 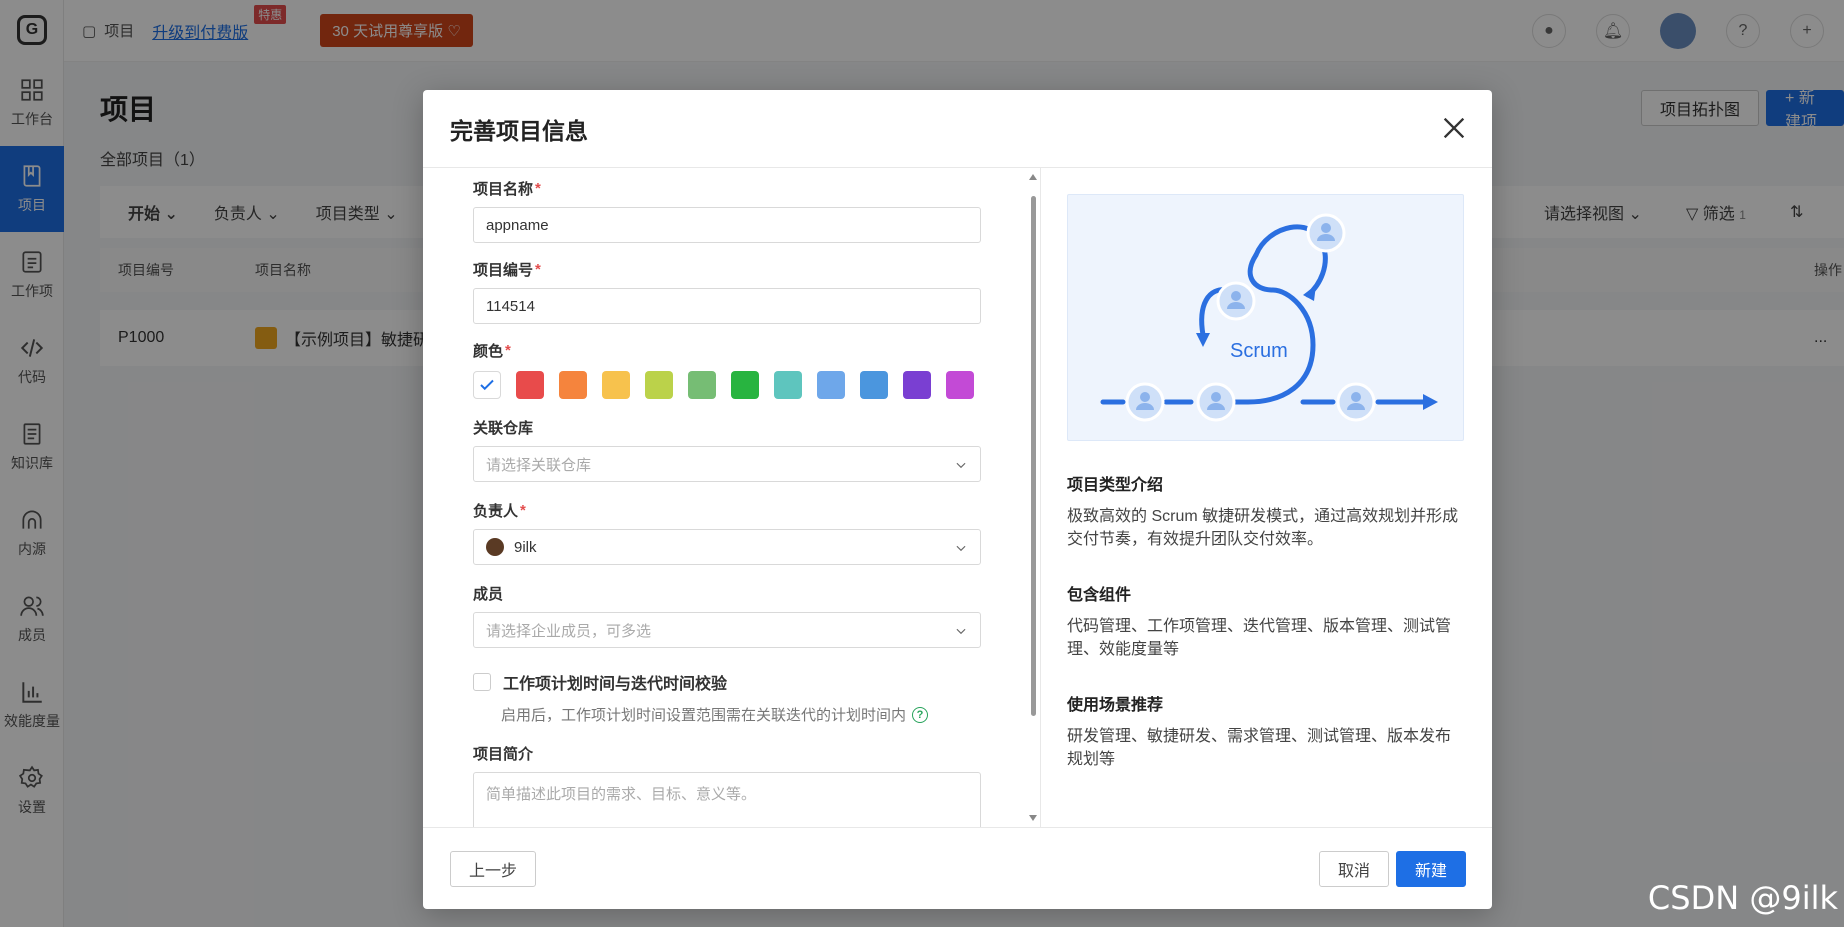 What do you see at coordinates (727, 369) in the screenshot?
I see `field-color: 颜色 *` at bounding box center [727, 369].